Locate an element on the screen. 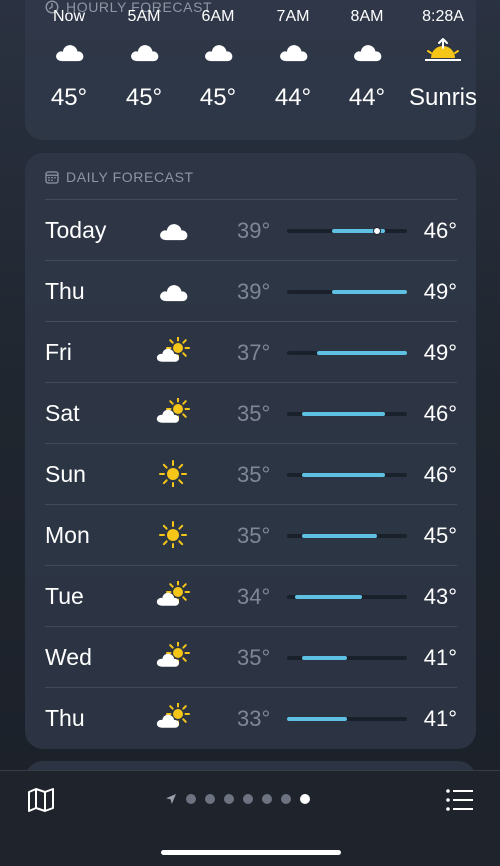  daily-row: Tue 34° 43° is located at coordinates (251, 596).